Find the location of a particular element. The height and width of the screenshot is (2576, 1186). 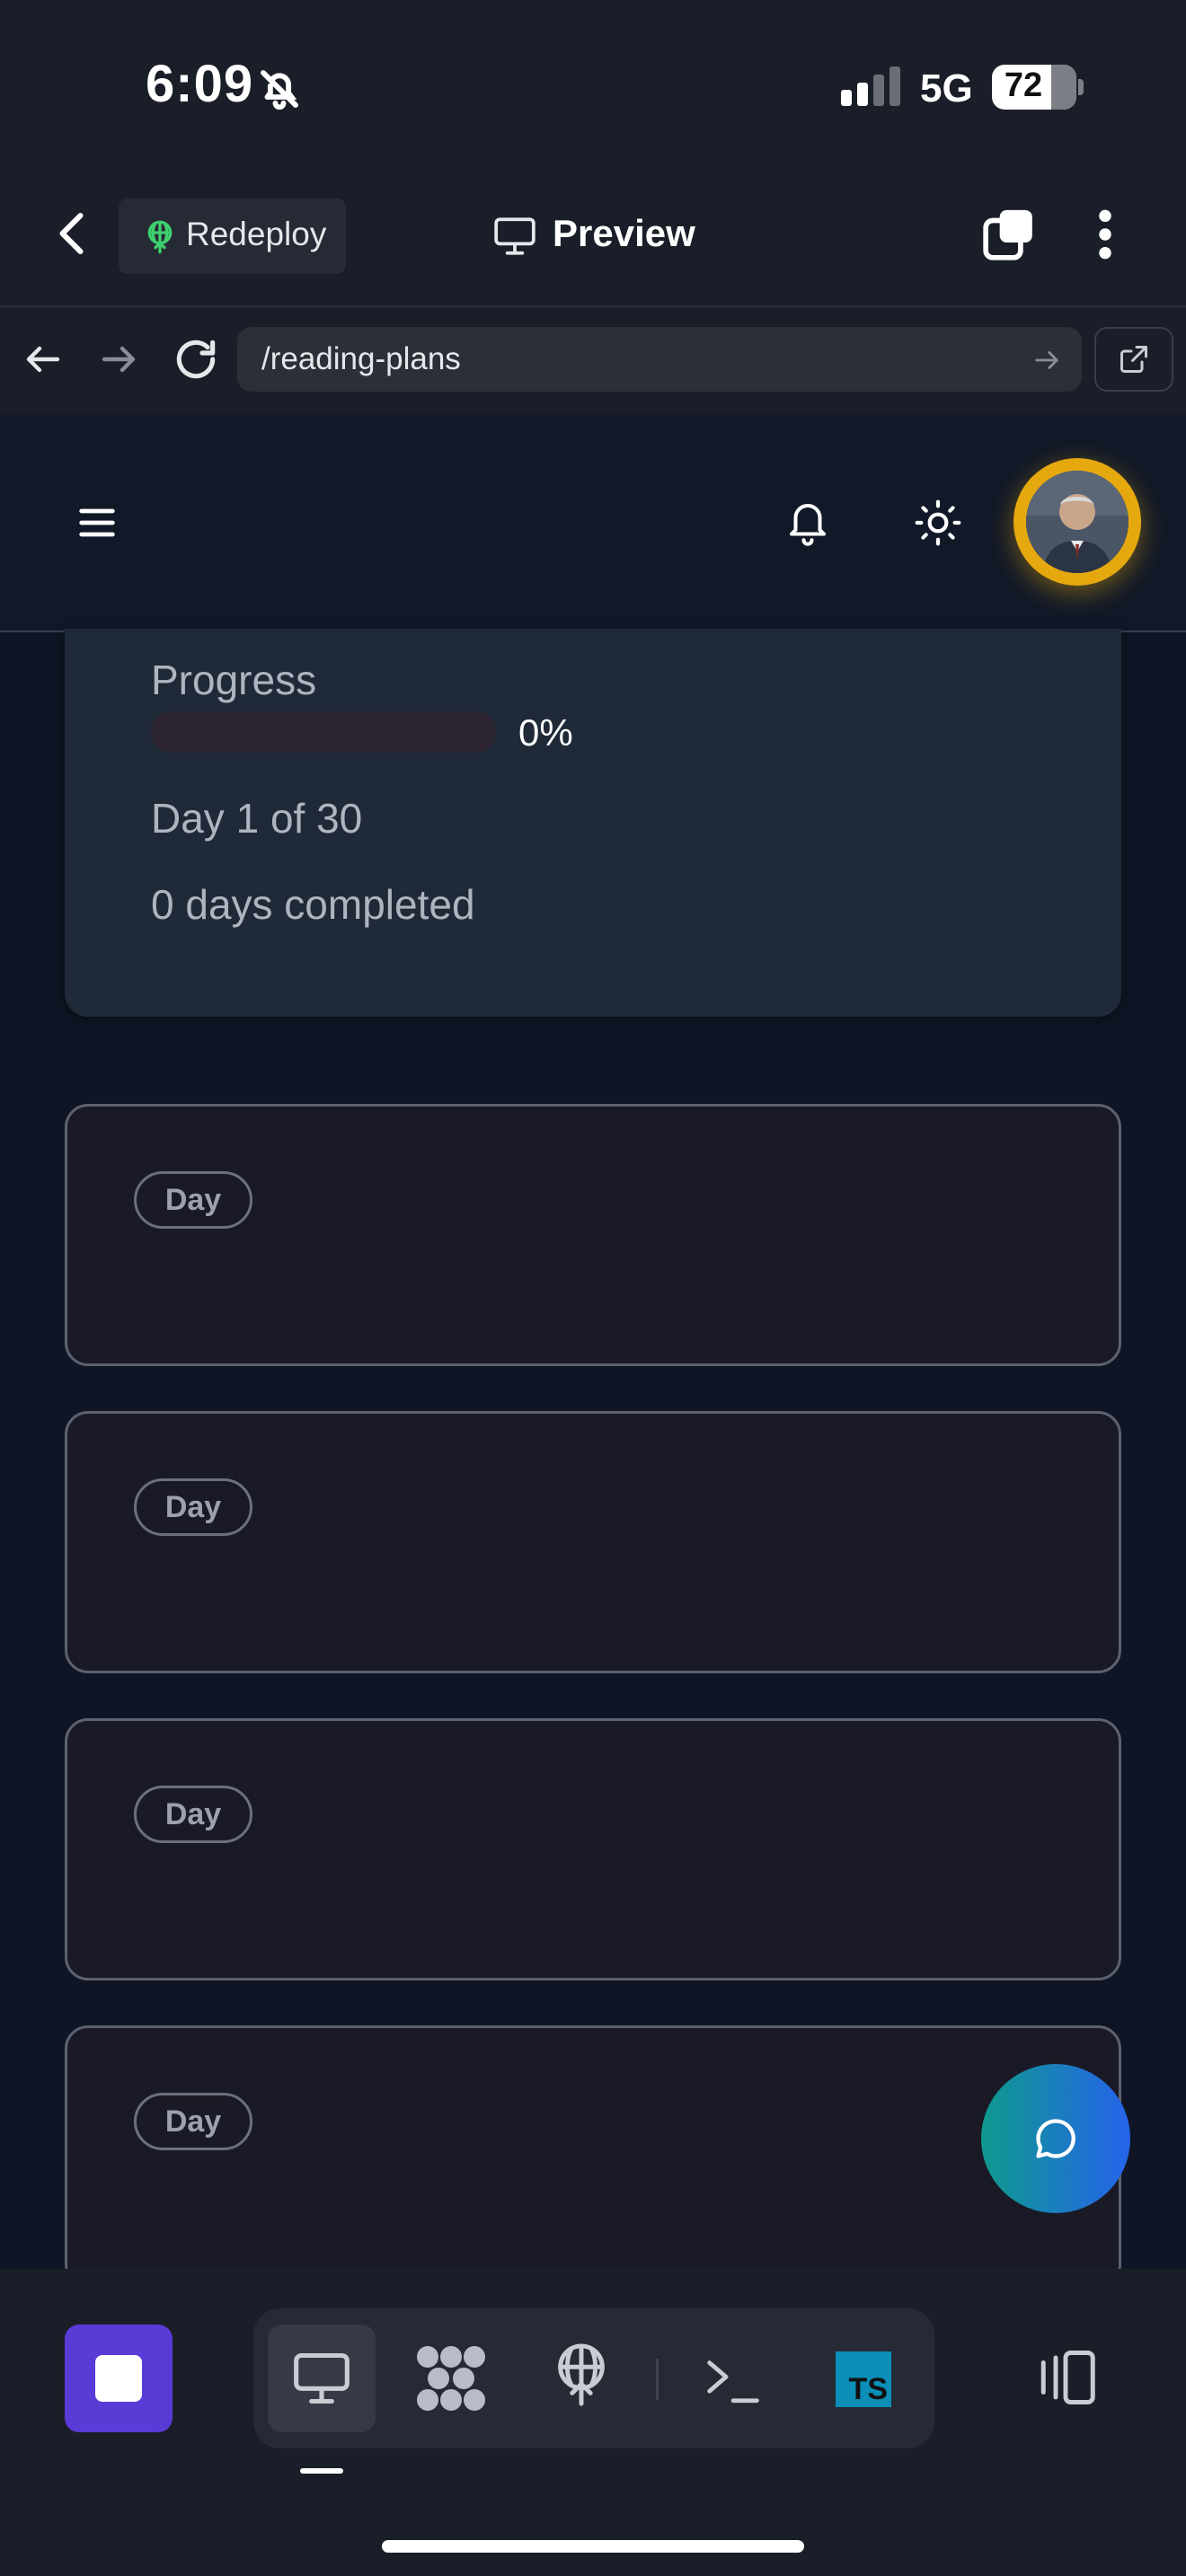

external-link-icon is located at coordinates (1133, 359).